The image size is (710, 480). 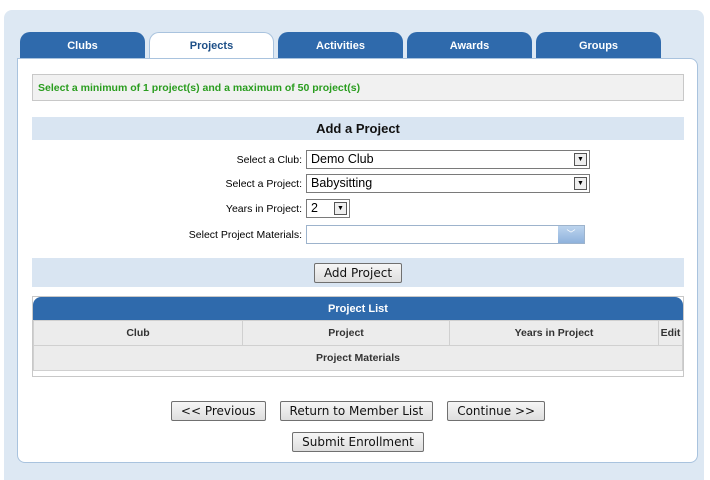 What do you see at coordinates (82, 45) in the screenshot?
I see `tab-clubs: Clubs` at bounding box center [82, 45].